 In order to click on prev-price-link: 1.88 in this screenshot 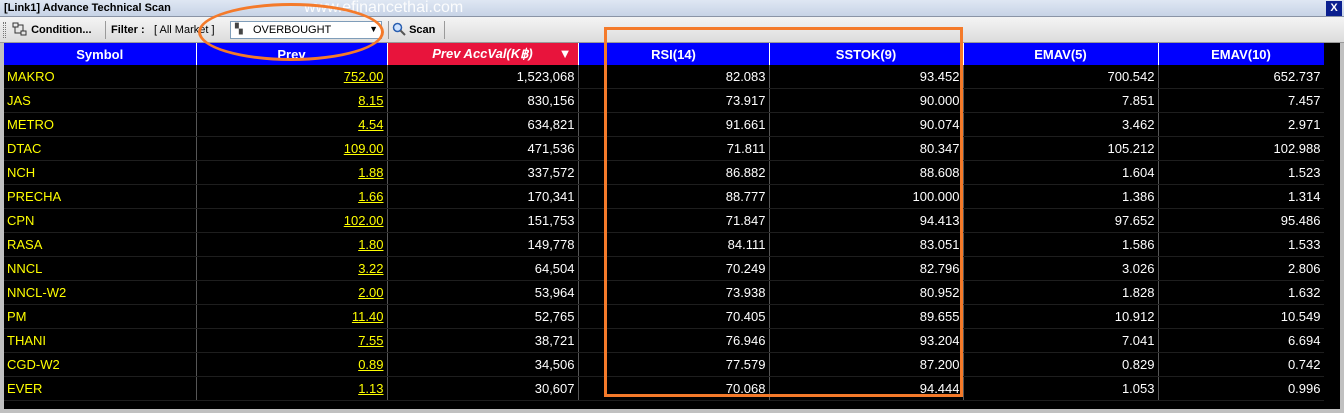, I will do `click(292, 172)`.